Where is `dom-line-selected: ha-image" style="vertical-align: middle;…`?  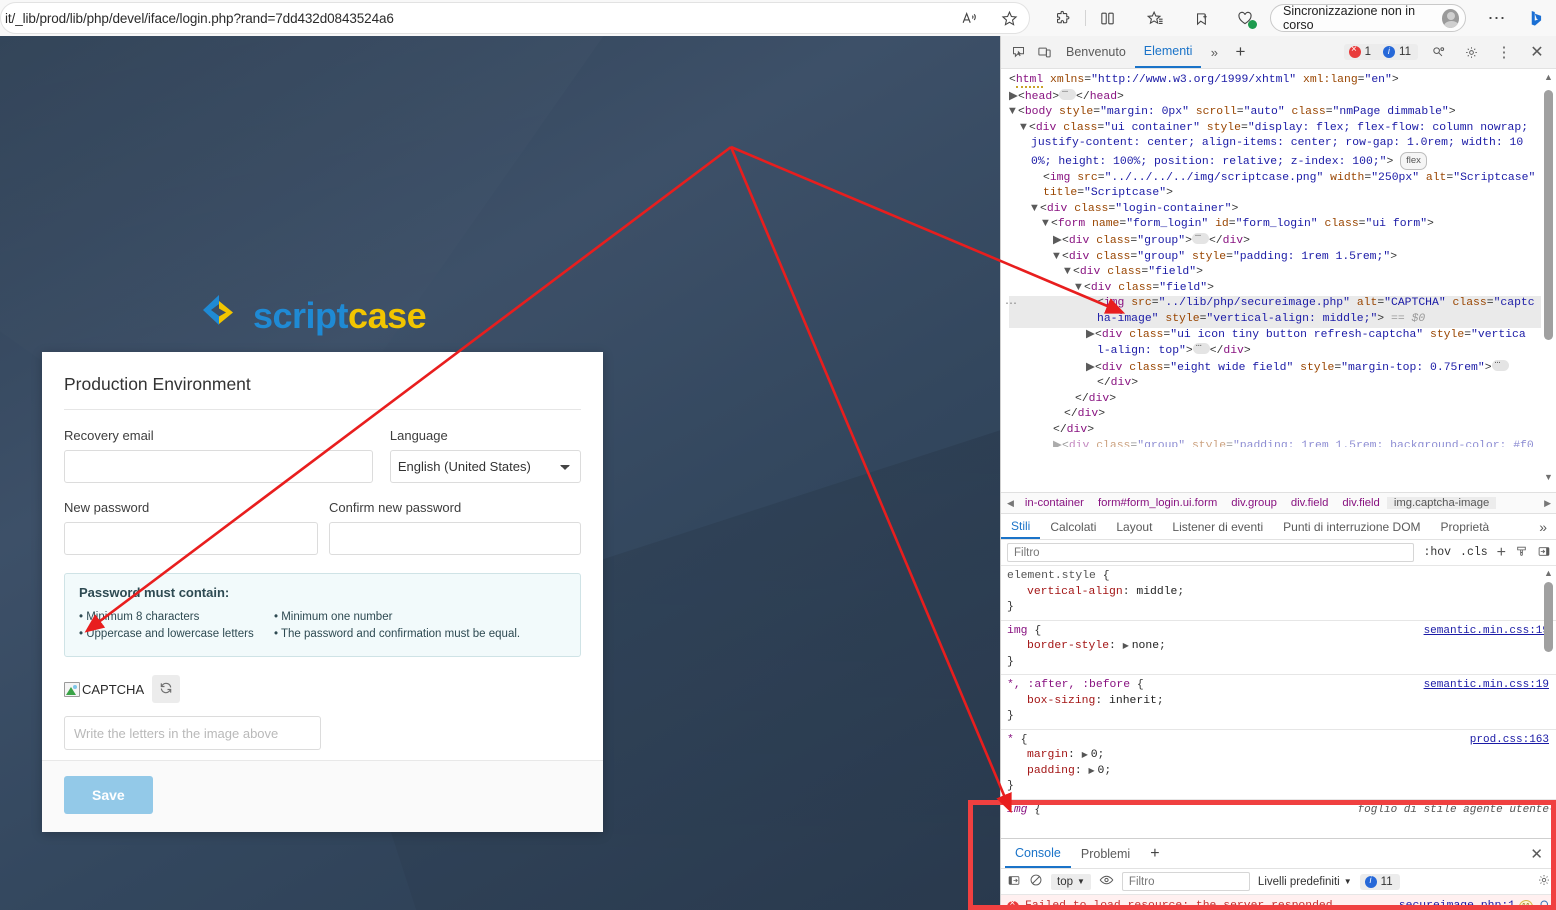 dom-line-selected: ha-image" style="vertical-align: middle;… is located at coordinates (1275, 319).